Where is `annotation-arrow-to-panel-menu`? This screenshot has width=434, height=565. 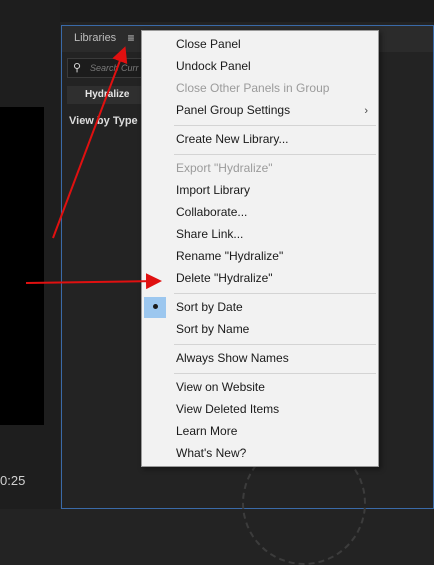
annotation-arrow-to-panel-menu is located at coordinates (90, 142).